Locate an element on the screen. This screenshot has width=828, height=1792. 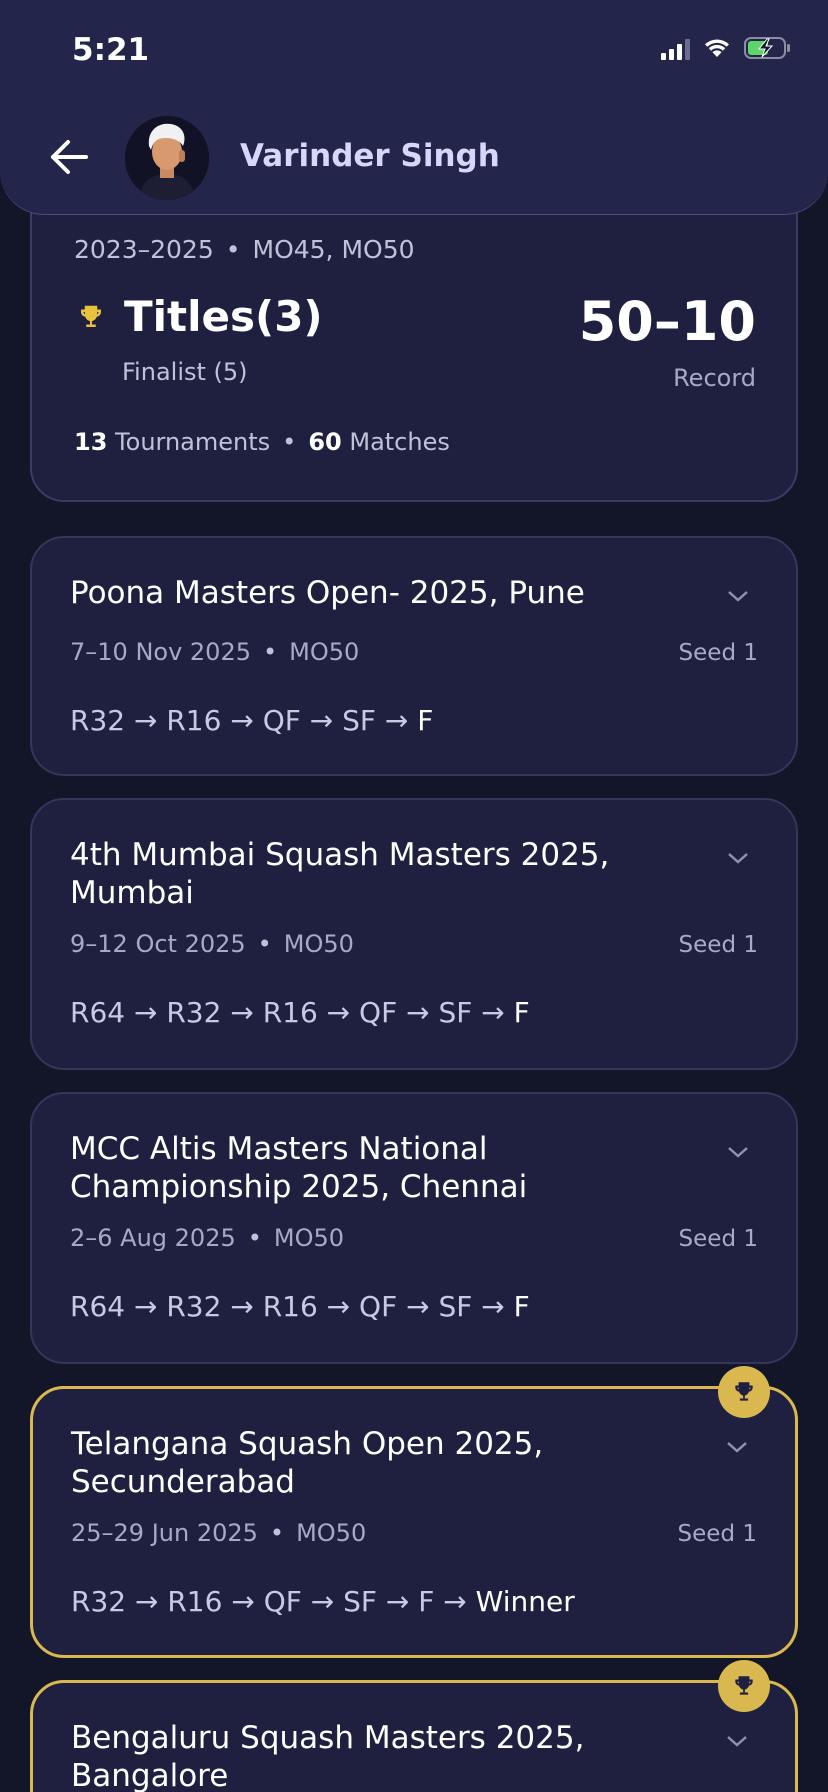
tournament-meta: 9–12 Oct 2025 • MO50 is located at coordinates (212, 944).